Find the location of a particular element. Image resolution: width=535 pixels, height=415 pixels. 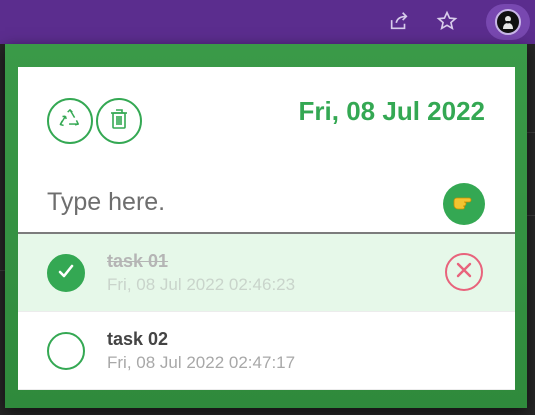

avatar-icon is located at coordinates (508, 22).